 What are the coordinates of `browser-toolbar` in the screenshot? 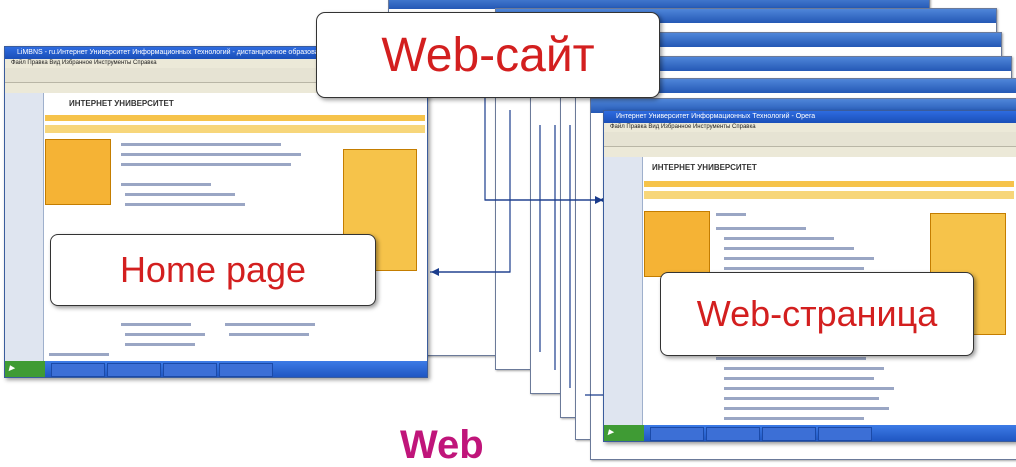 It's located at (810, 139).